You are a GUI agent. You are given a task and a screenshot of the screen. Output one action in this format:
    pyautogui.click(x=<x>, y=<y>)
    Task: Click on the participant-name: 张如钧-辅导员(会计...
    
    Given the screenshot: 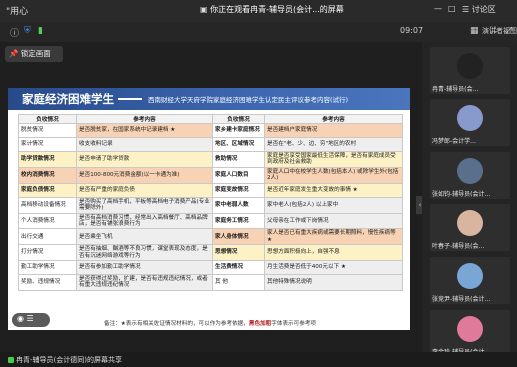 What is the action you would take?
    pyautogui.click(x=461, y=194)
    